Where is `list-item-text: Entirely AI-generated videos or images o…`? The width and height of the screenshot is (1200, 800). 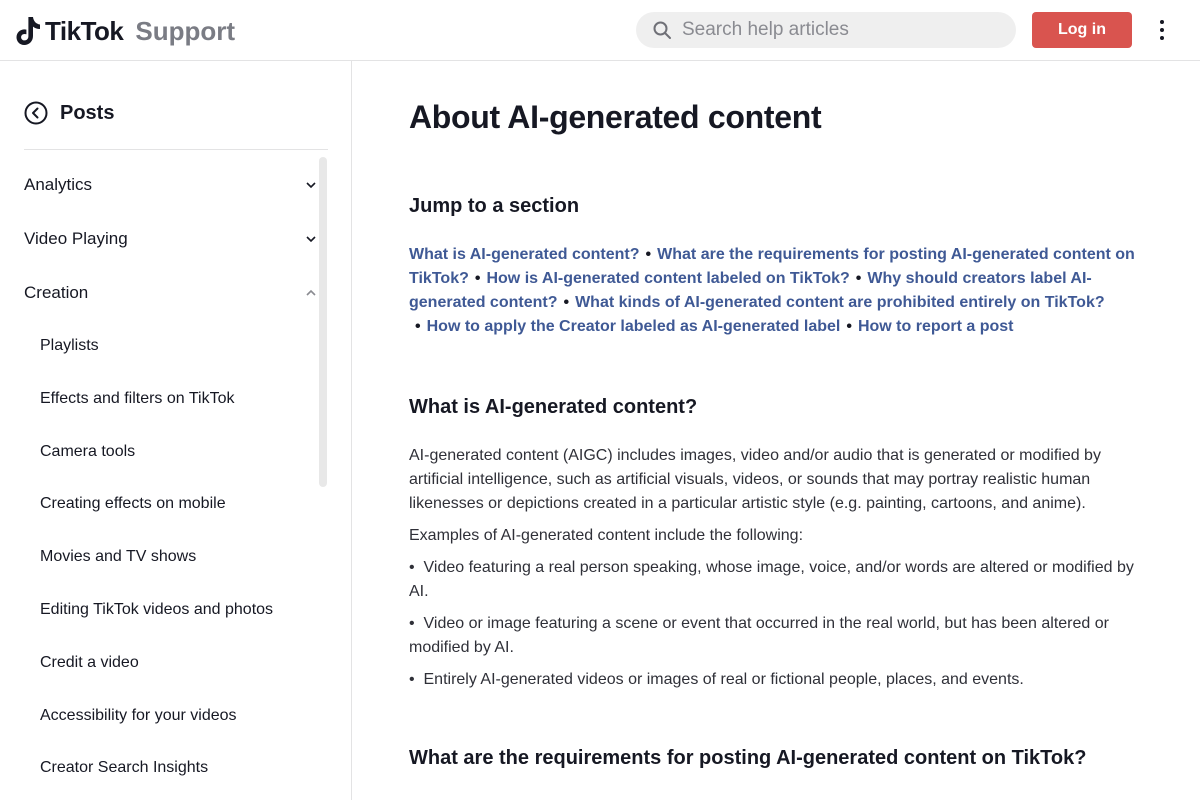
list-item-text: Entirely AI-generated videos or images o… is located at coordinates (723, 679).